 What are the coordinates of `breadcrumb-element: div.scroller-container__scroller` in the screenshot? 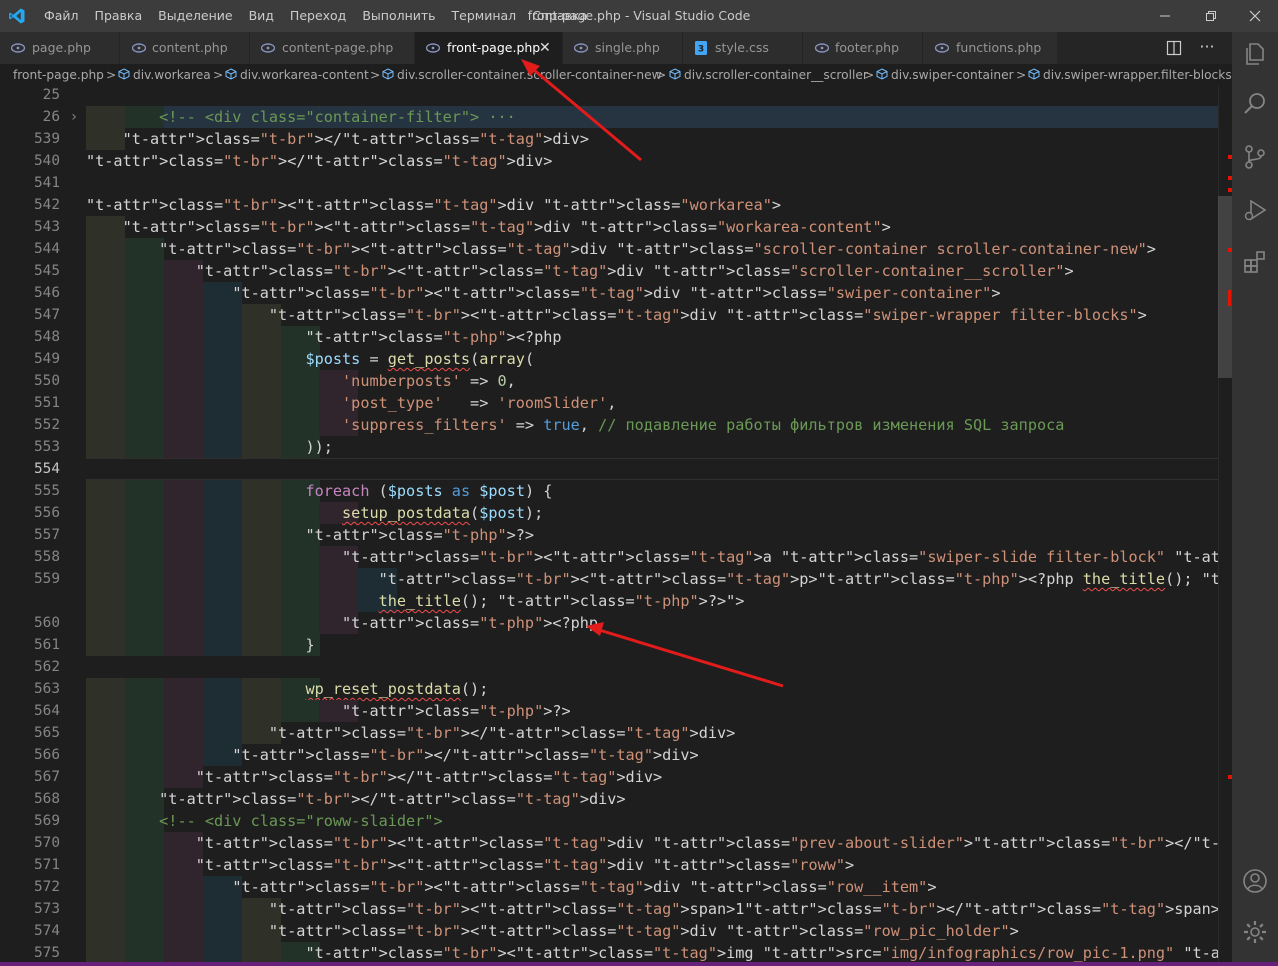 It's located at (768, 75).